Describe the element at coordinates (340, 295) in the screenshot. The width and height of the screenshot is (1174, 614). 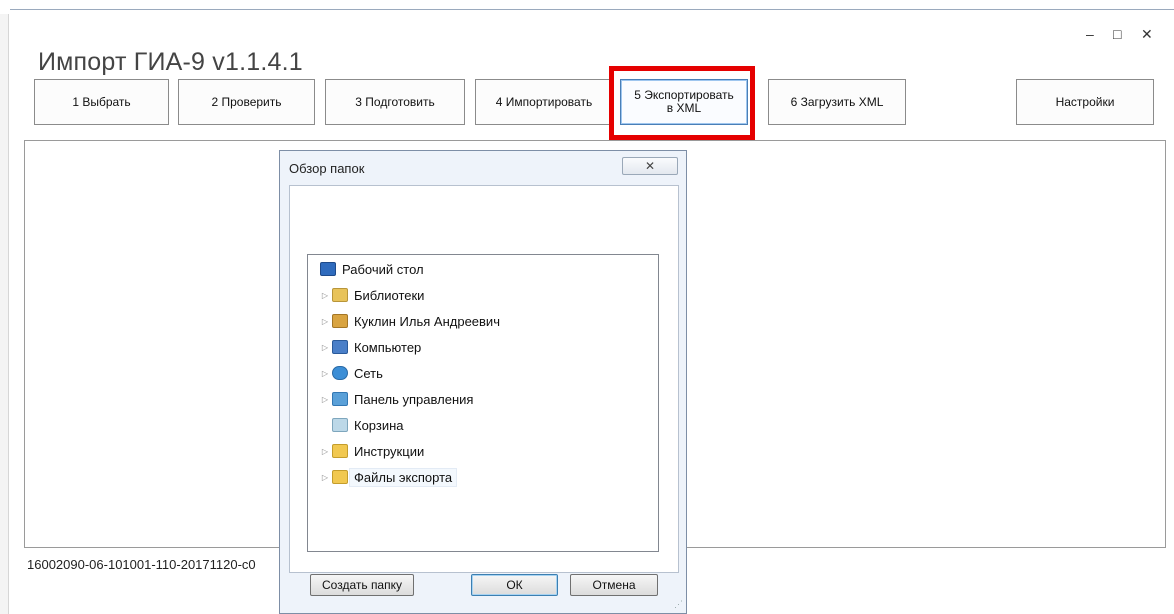
I see `libraries-icon` at that location.